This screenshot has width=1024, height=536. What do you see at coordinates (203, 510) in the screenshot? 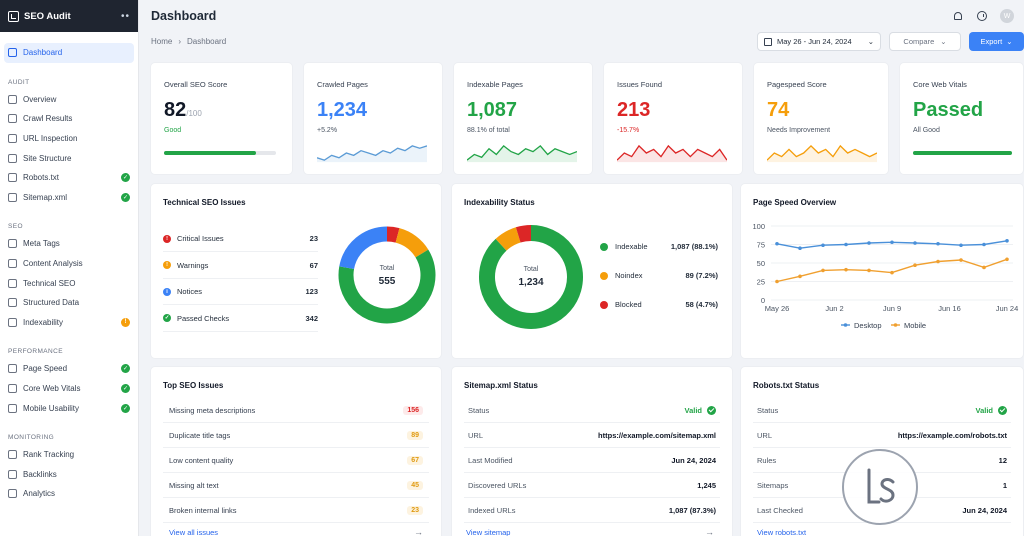
I see `issue-name: Broken internal links` at bounding box center [203, 510].